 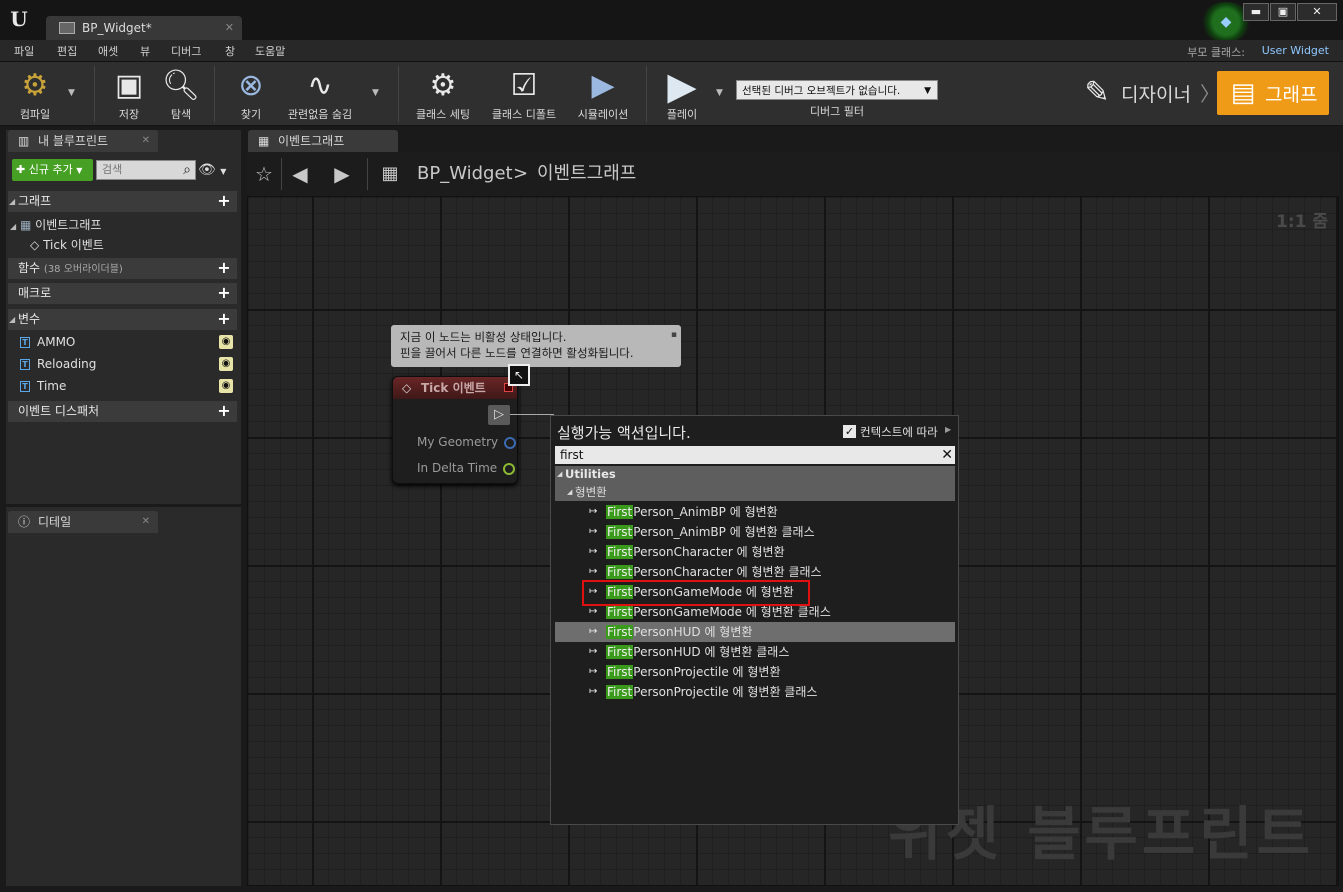 What do you see at coordinates (455, 430) in the screenshot?
I see `tick-event-node: ◇ Tick 이벤트 My Geometry In Delta Time` at bounding box center [455, 430].